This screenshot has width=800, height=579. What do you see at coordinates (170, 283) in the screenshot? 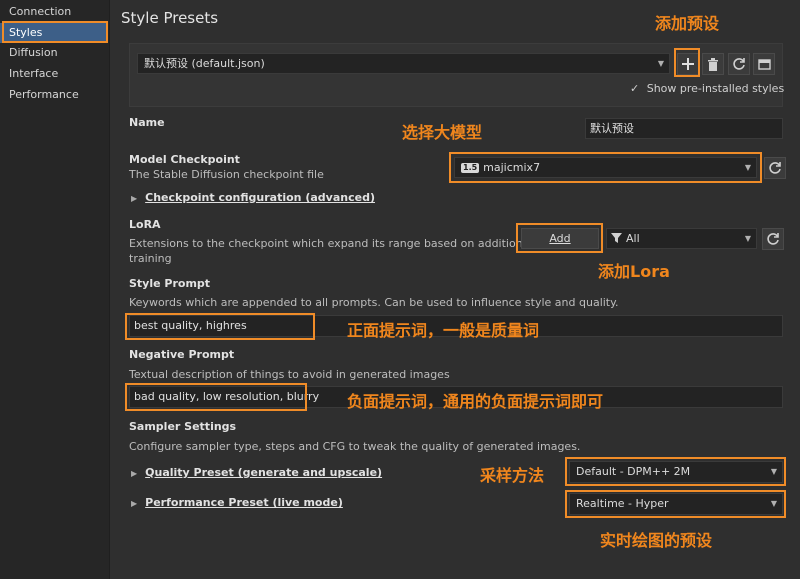
I see `style-prompt-label: Style Prompt` at bounding box center [170, 283].